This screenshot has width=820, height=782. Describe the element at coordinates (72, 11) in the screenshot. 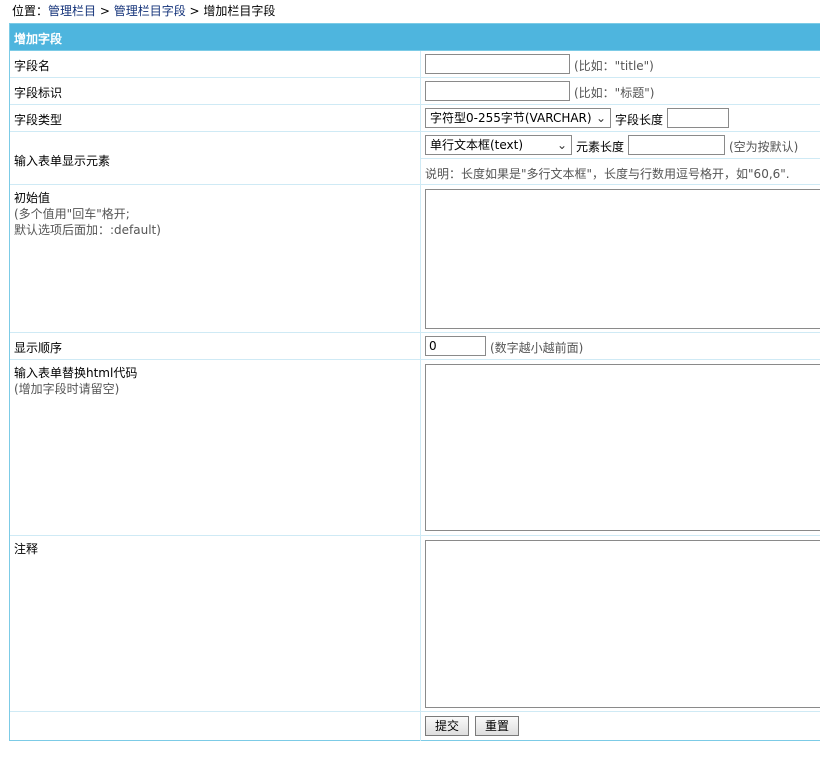

I see `breadcrumb-link-manage-columns: 管理栏目` at that location.